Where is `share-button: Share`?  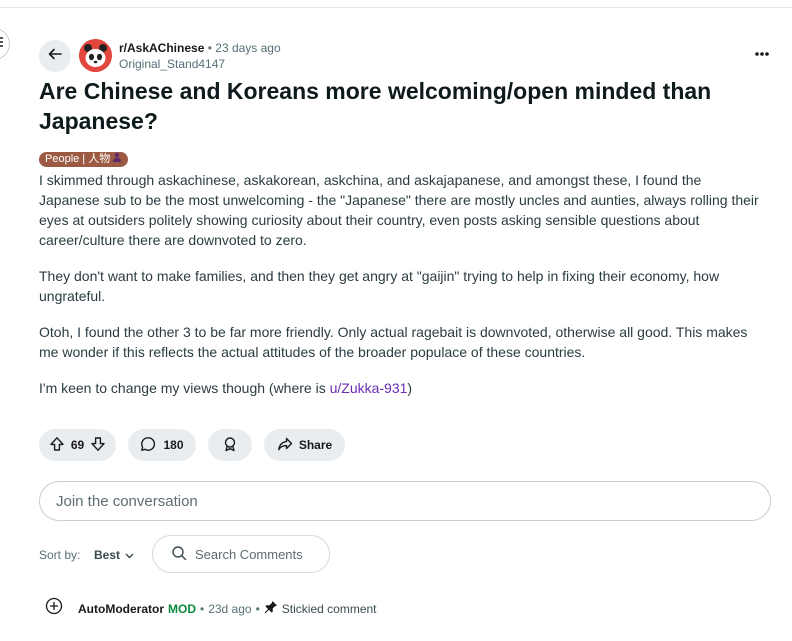 share-button: Share is located at coordinates (304, 445).